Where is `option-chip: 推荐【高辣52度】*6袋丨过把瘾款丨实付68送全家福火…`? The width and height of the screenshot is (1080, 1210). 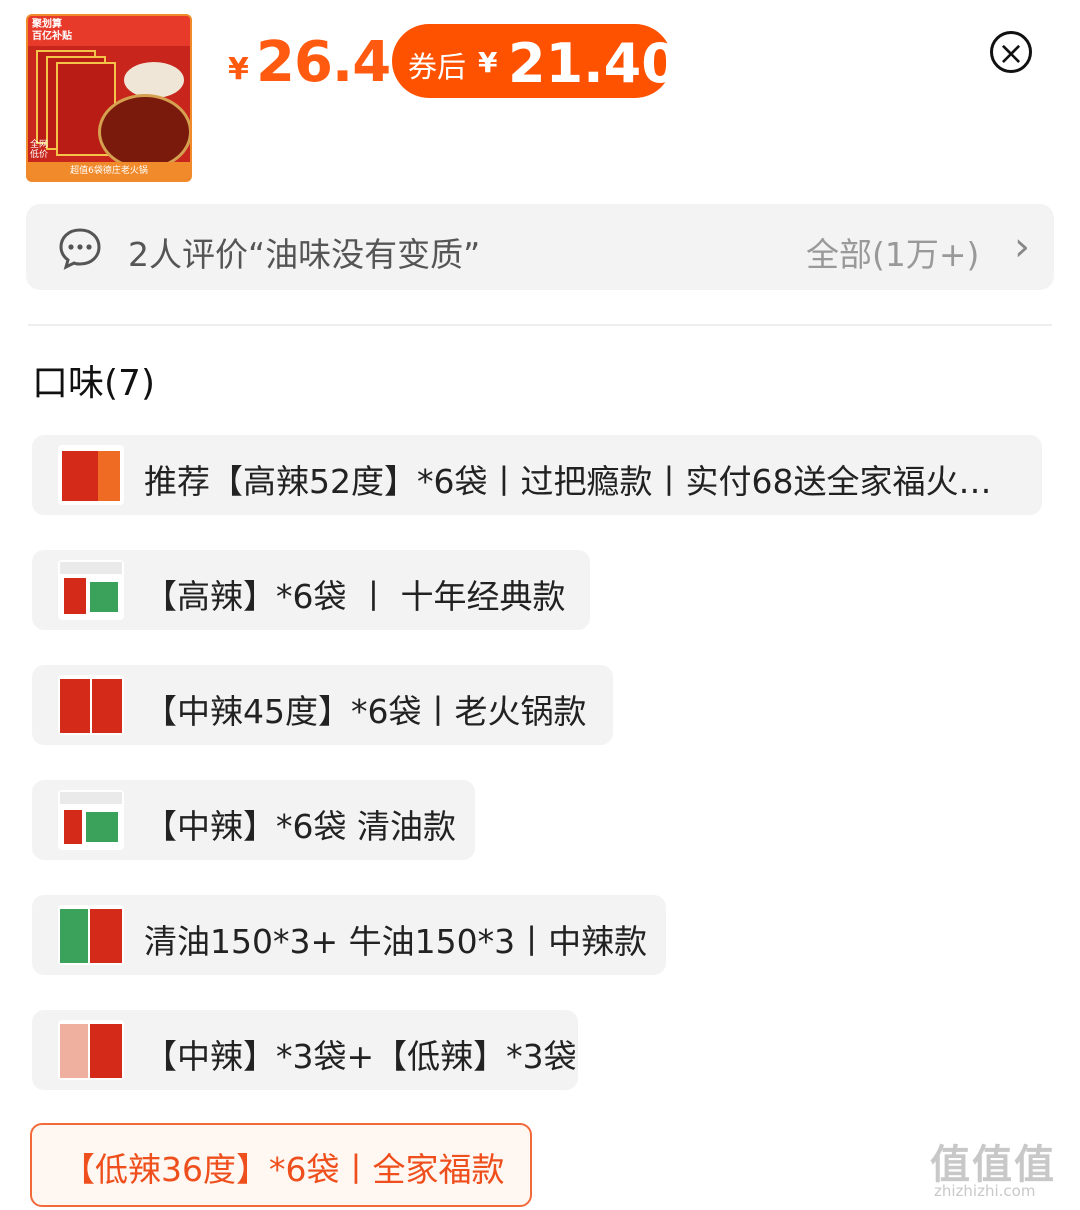 option-chip: 推荐【高辣52度】*6袋丨过把瘾款丨实付68送全家福火… is located at coordinates (537, 475).